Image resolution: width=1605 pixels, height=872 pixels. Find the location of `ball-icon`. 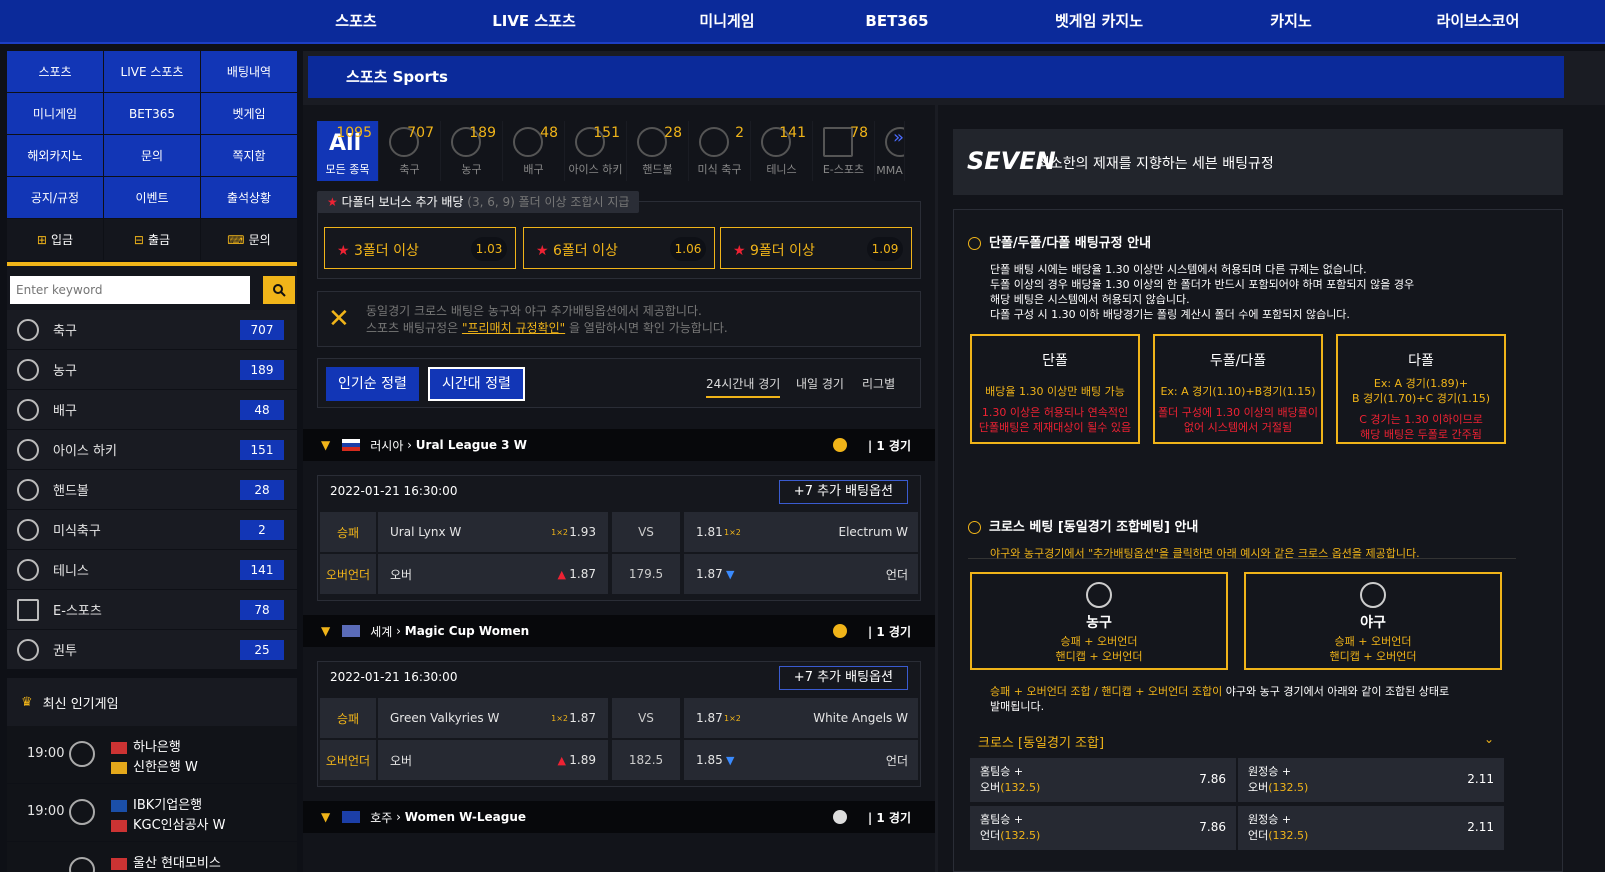

ball-icon is located at coordinates (840, 817).